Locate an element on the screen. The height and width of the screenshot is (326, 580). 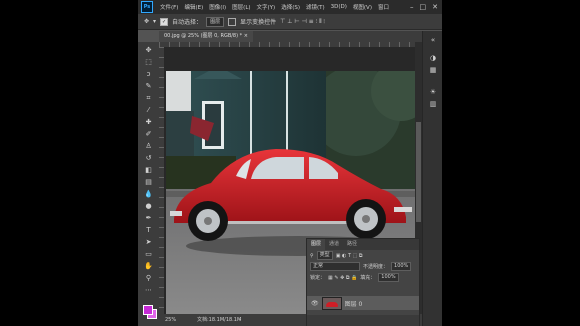
tab-channels: 通道 is located at coordinates (334, 244).